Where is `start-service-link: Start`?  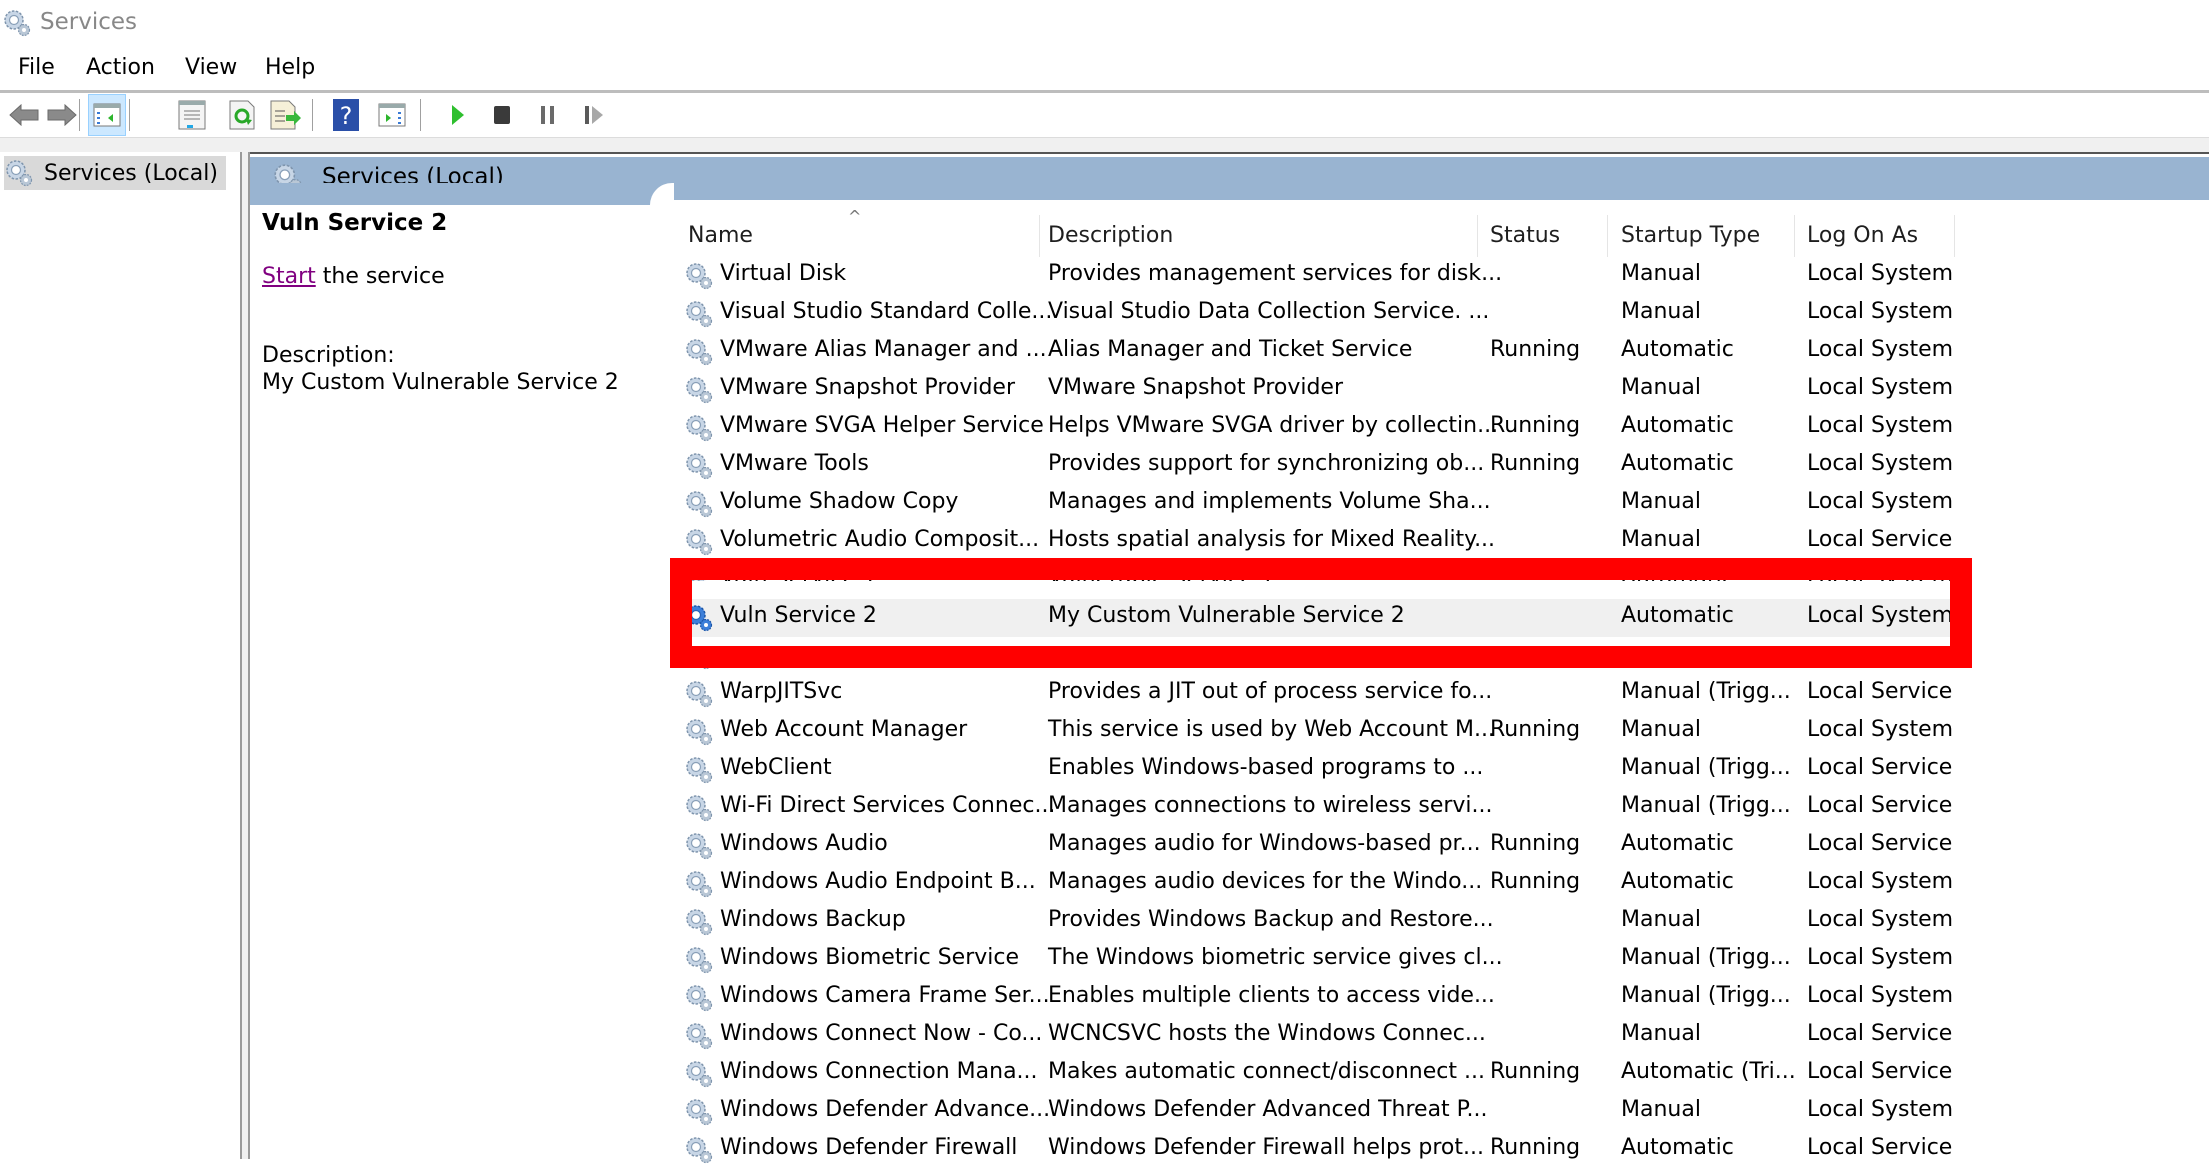 start-service-link: Start is located at coordinates (289, 276).